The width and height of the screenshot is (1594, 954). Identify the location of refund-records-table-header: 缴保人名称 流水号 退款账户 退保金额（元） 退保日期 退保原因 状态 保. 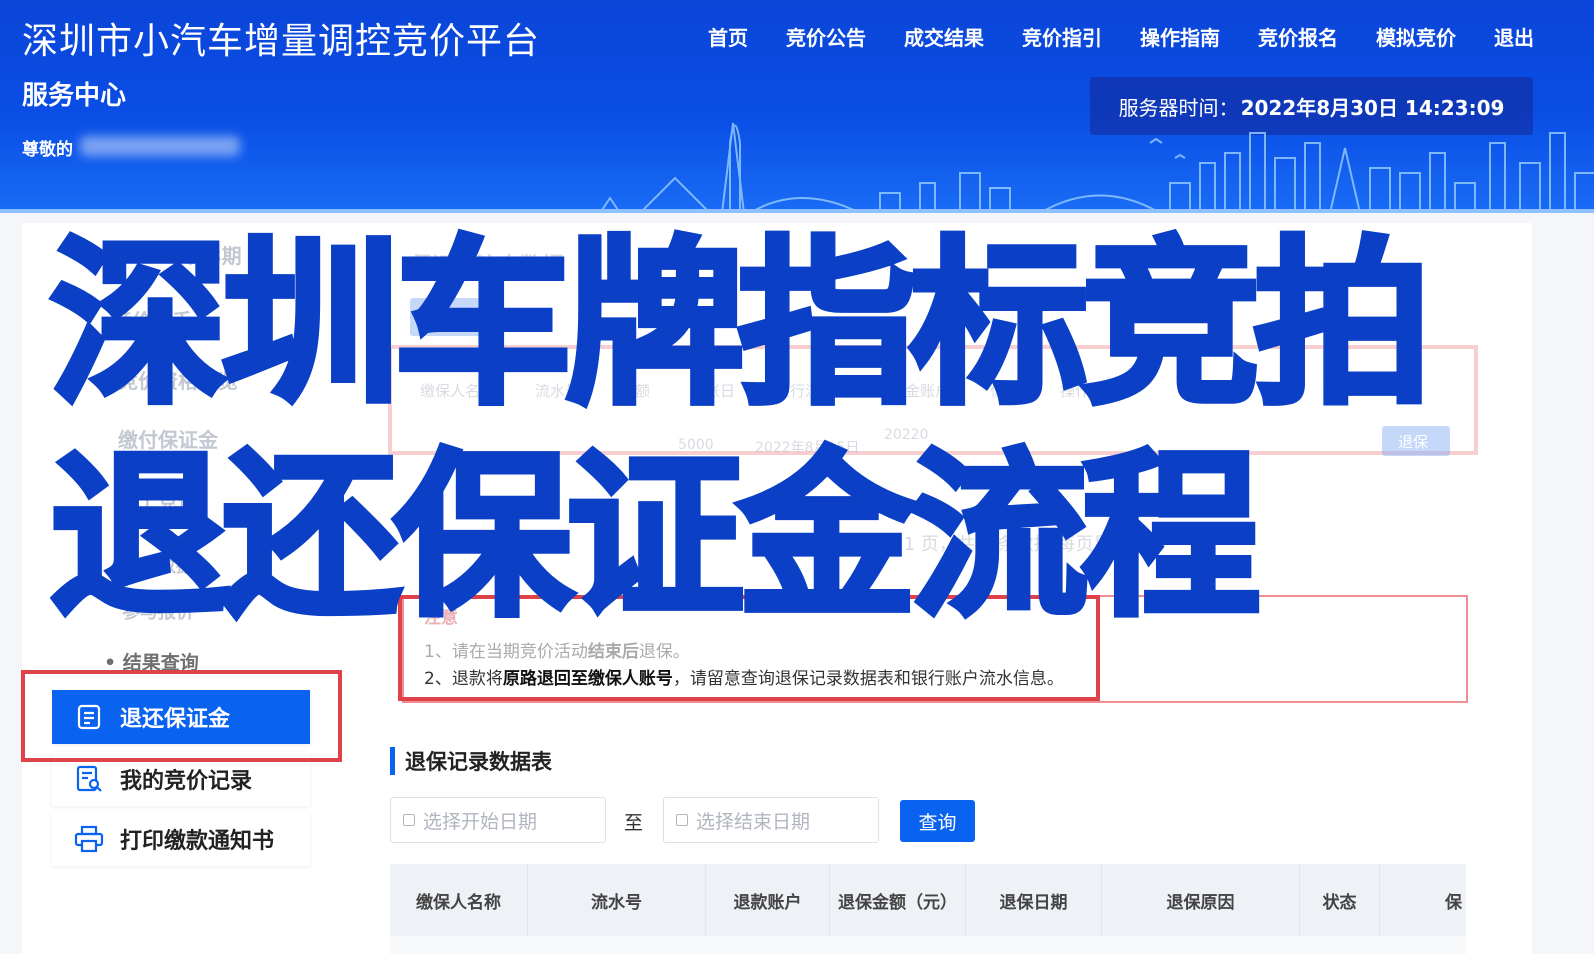
(928, 900).